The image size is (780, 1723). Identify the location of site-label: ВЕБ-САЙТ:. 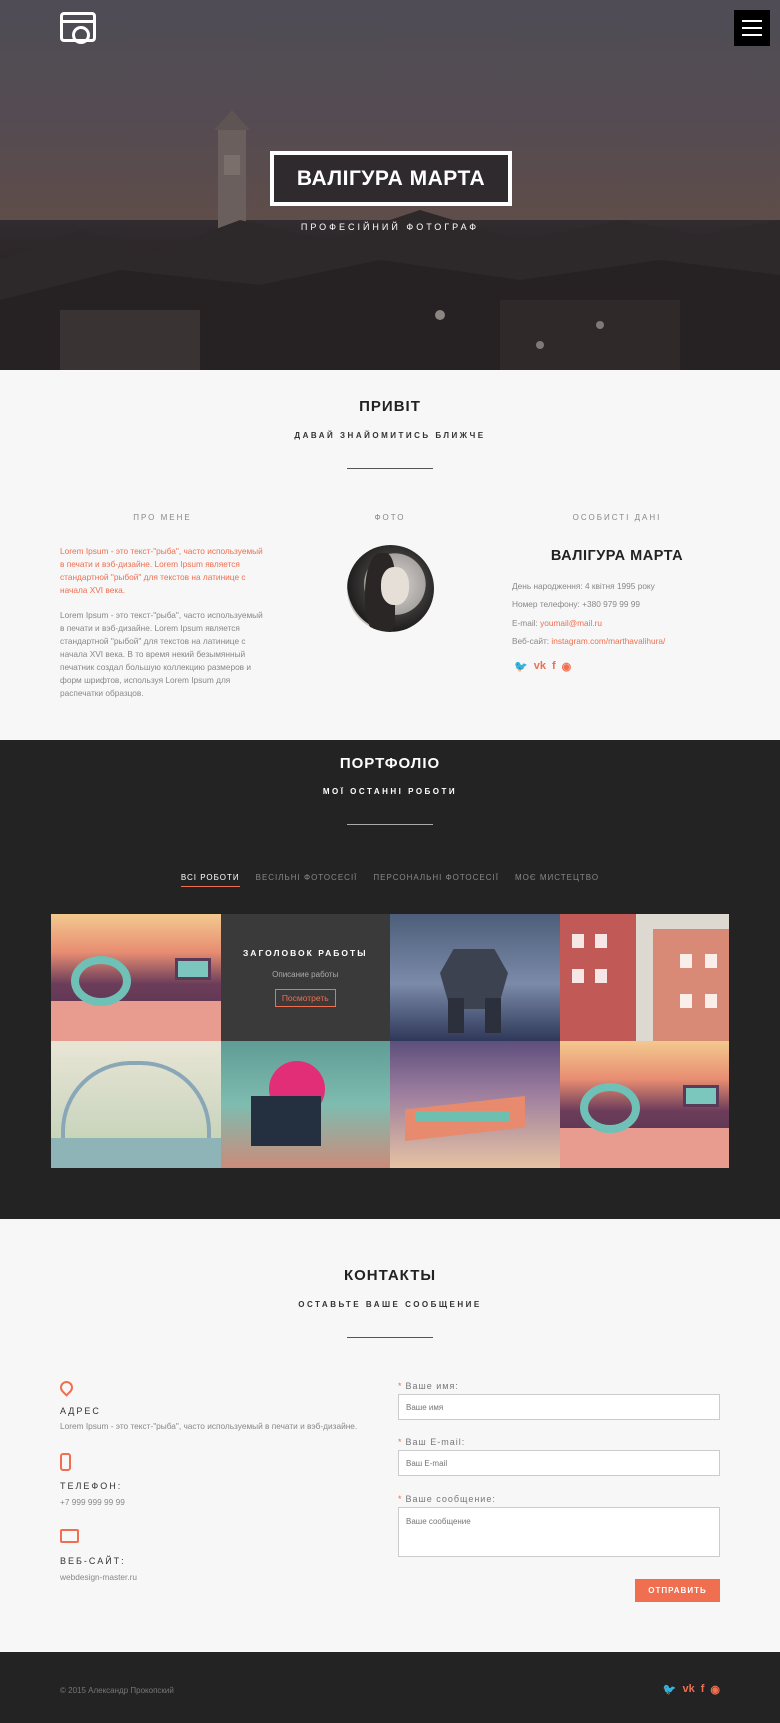
(93, 1561).